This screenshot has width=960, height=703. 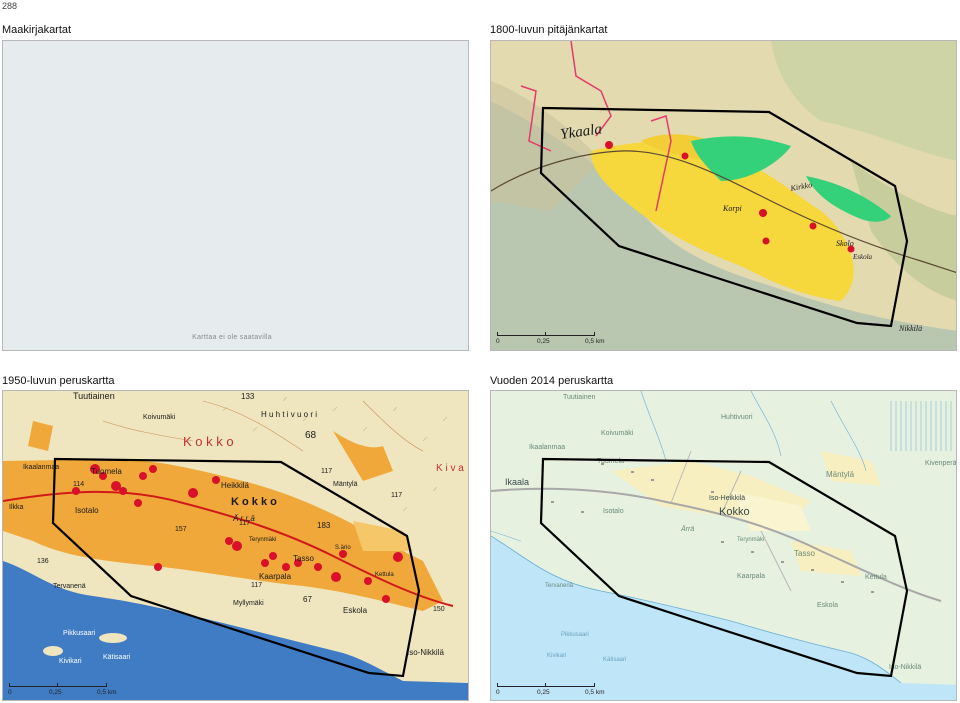 What do you see at coordinates (208, 441) in the screenshot?
I see `label-kokko-top: K o k k o` at bounding box center [208, 441].